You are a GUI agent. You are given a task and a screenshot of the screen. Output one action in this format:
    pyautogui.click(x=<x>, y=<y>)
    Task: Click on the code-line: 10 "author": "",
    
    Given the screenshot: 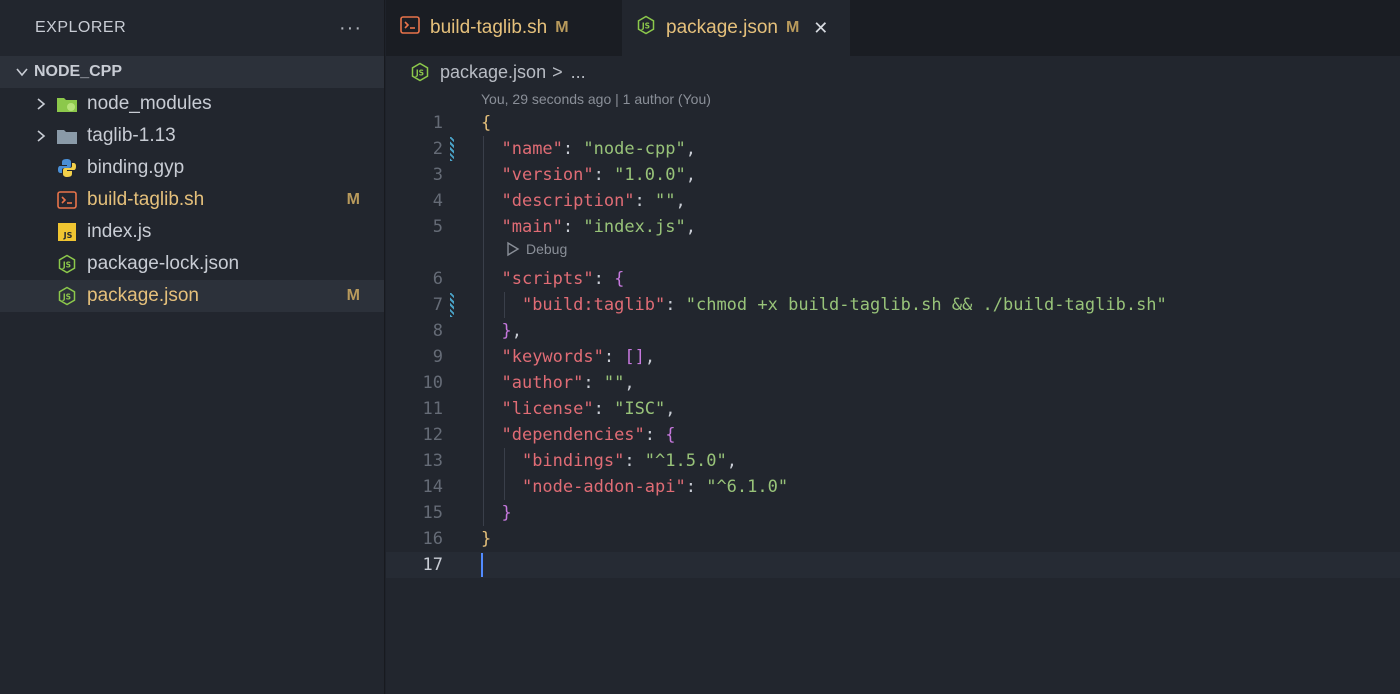 What is the action you would take?
    pyautogui.click(x=893, y=383)
    